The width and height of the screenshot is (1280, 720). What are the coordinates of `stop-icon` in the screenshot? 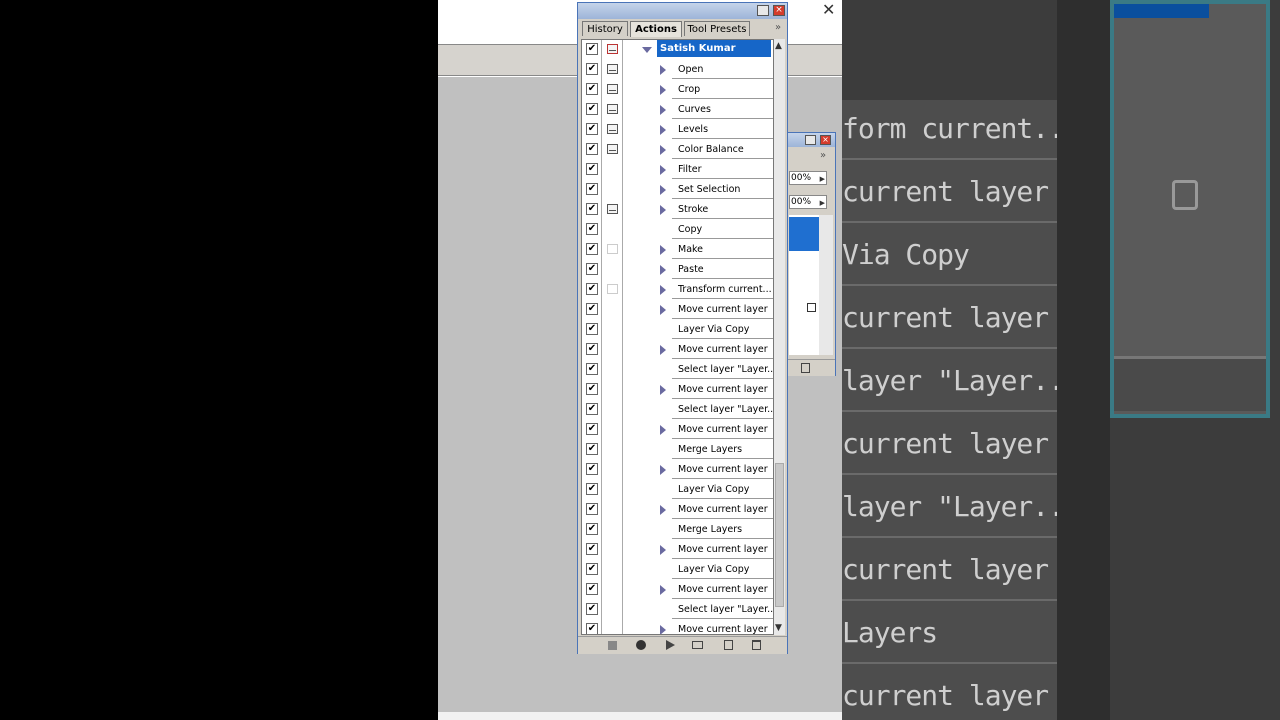 It's located at (612, 645).